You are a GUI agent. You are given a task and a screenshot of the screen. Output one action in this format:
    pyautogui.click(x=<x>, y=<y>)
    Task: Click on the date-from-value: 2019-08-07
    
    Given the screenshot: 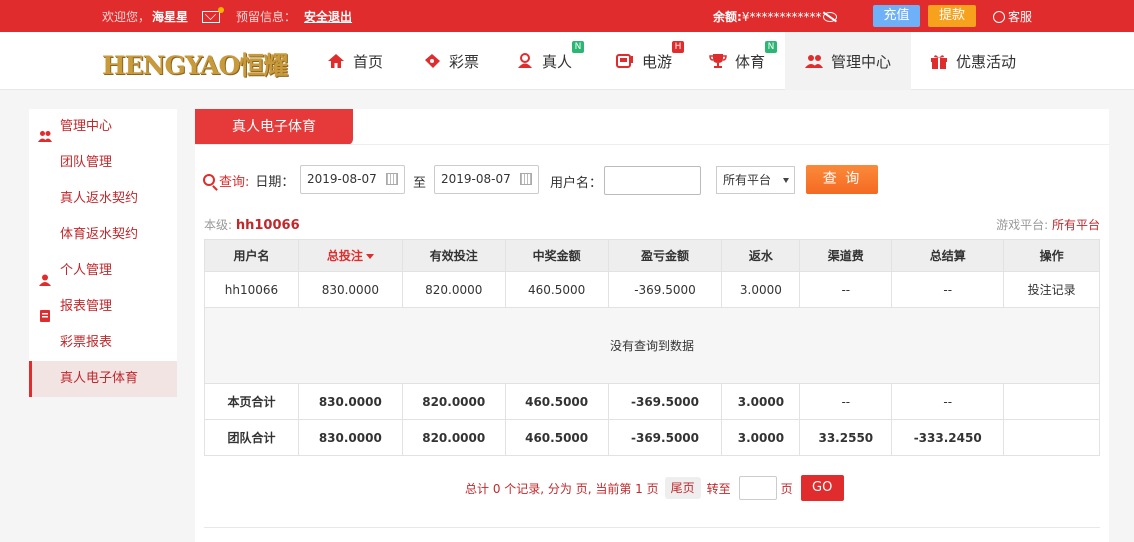 What is the action you would take?
    pyautogui.click(x=342, y=179)
    